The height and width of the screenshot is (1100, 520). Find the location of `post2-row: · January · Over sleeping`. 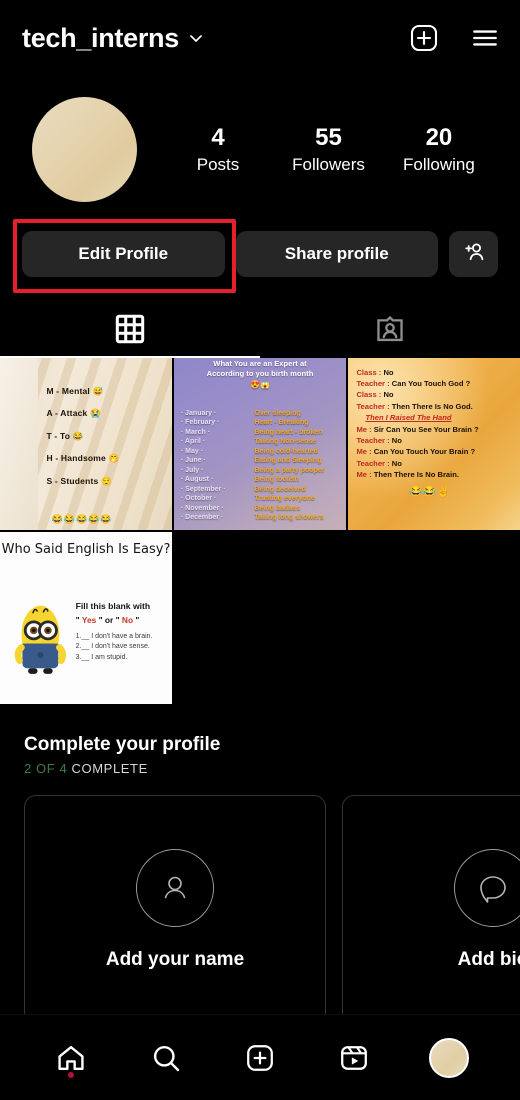

post2-row: · January · Over sleeping is located at coordinates (261, 413).